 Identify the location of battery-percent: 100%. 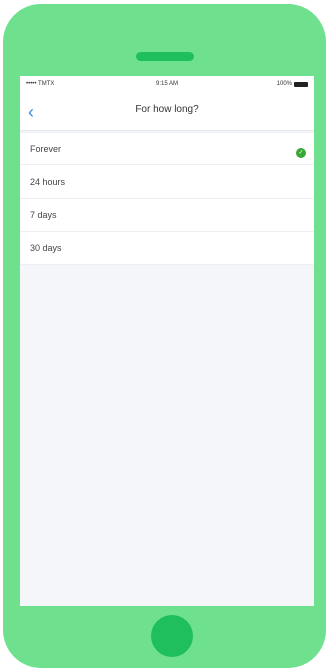
(284, 84).